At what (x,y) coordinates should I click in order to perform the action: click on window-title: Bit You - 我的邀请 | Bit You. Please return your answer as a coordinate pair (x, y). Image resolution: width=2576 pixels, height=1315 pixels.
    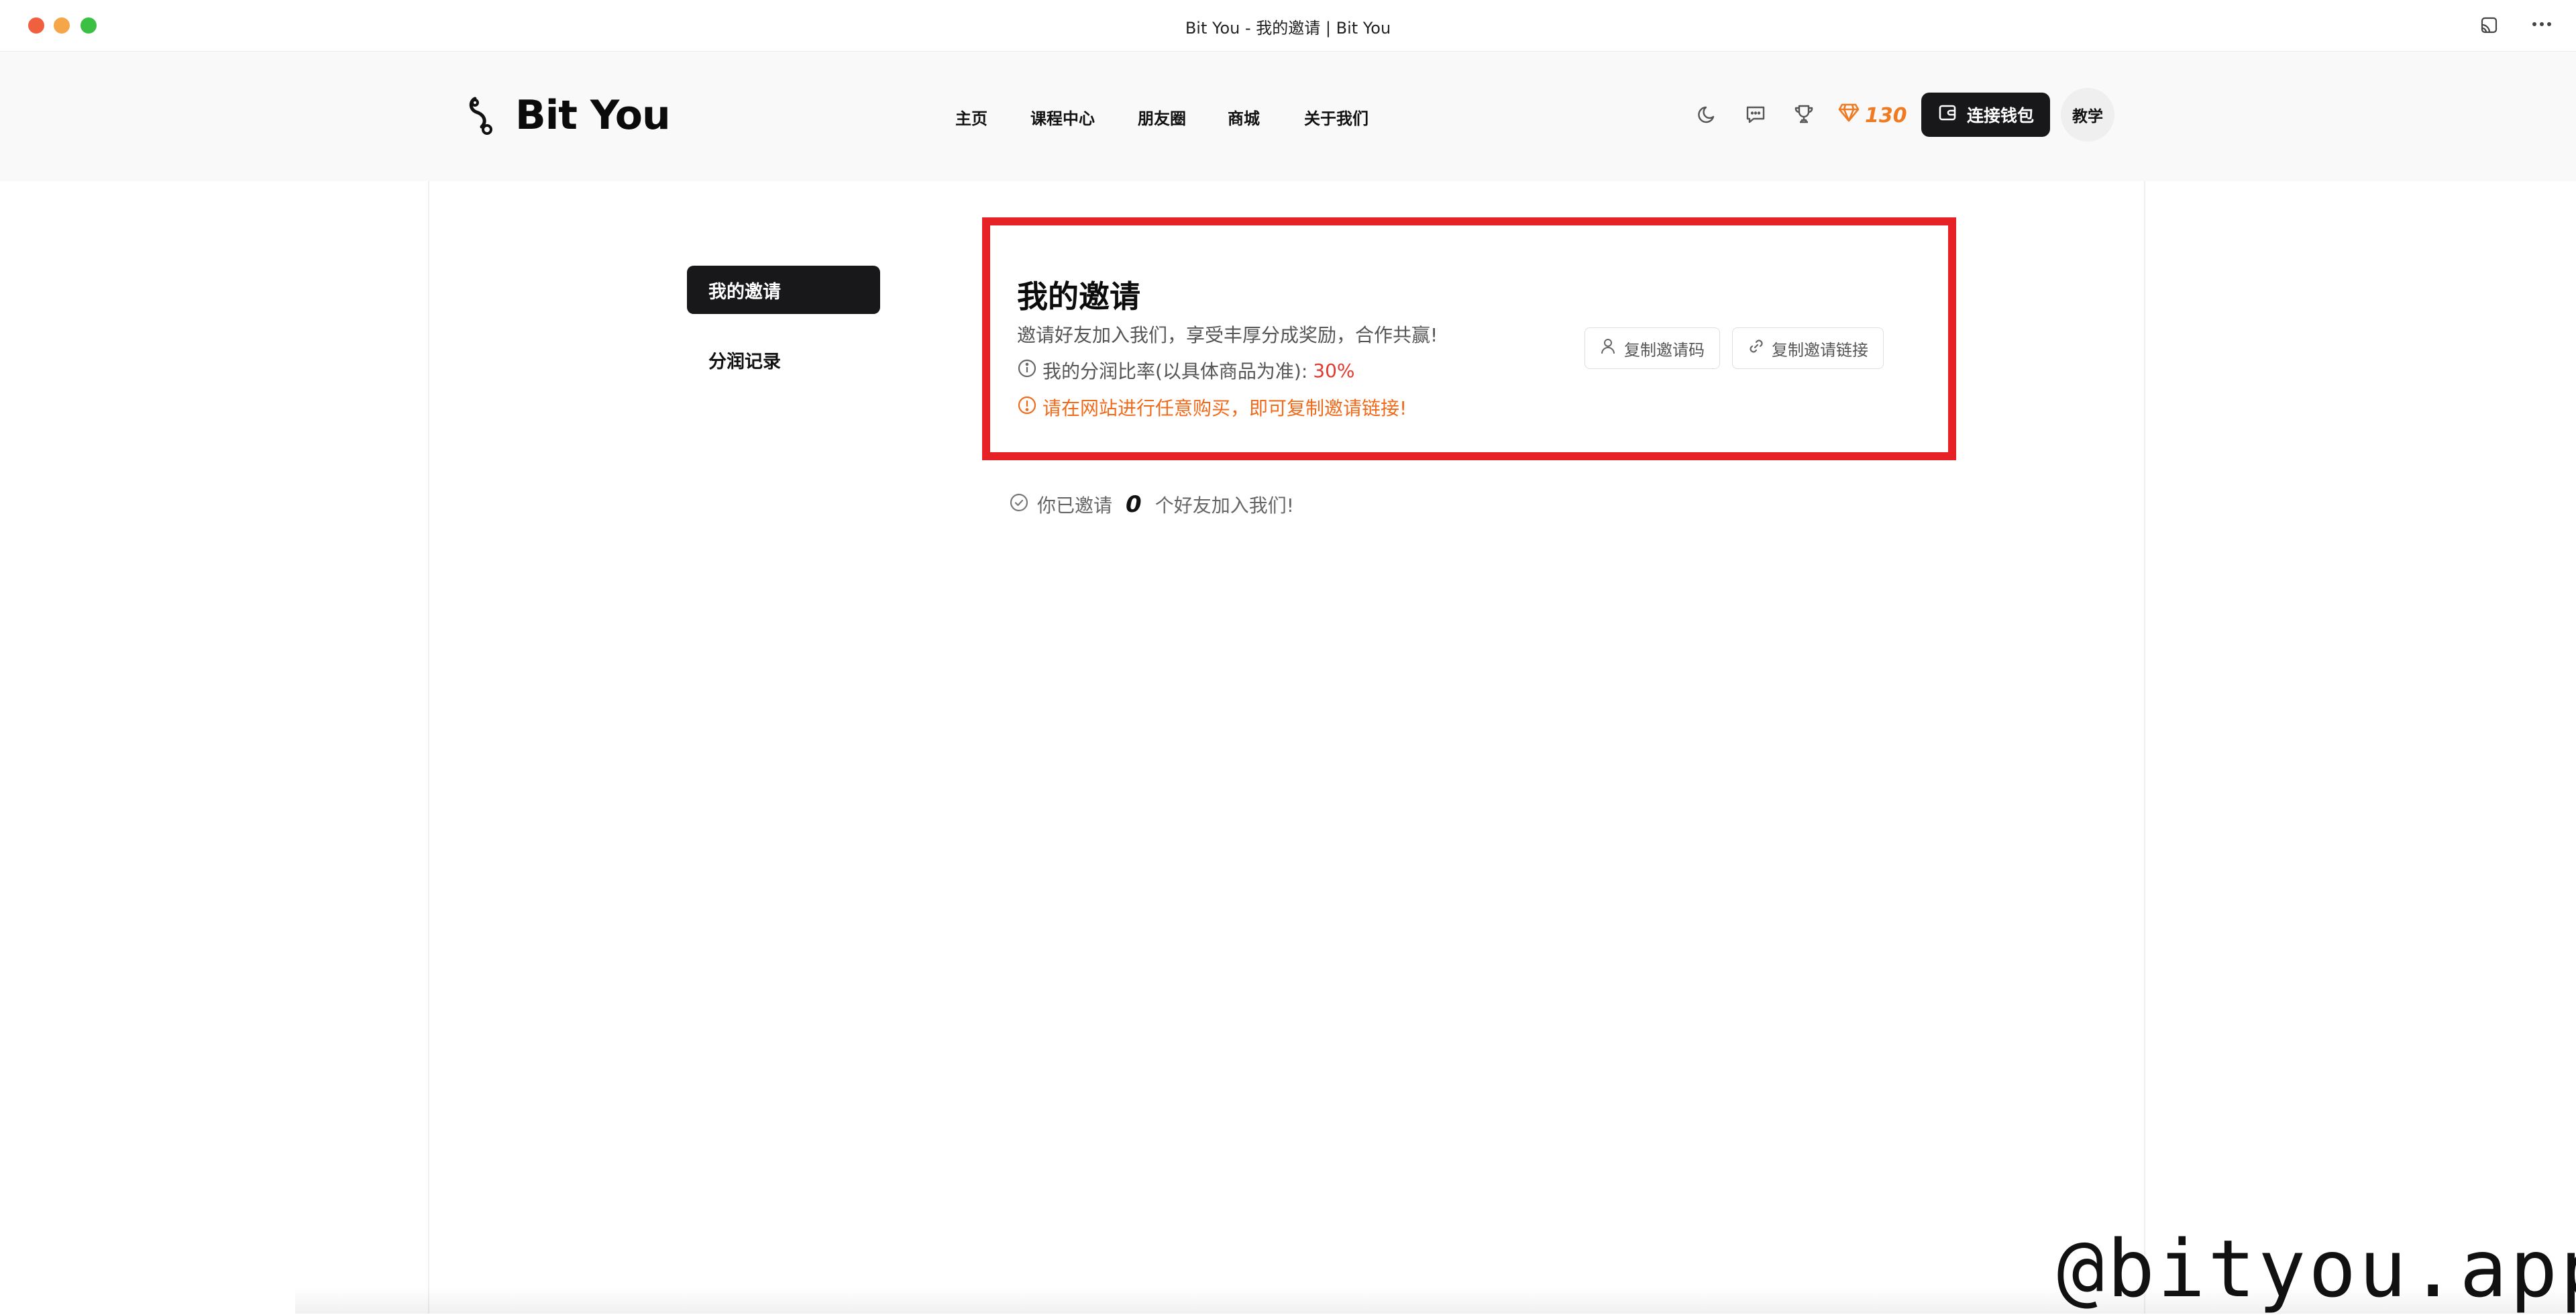
    Looking at the image, I should click on (1288, 28).